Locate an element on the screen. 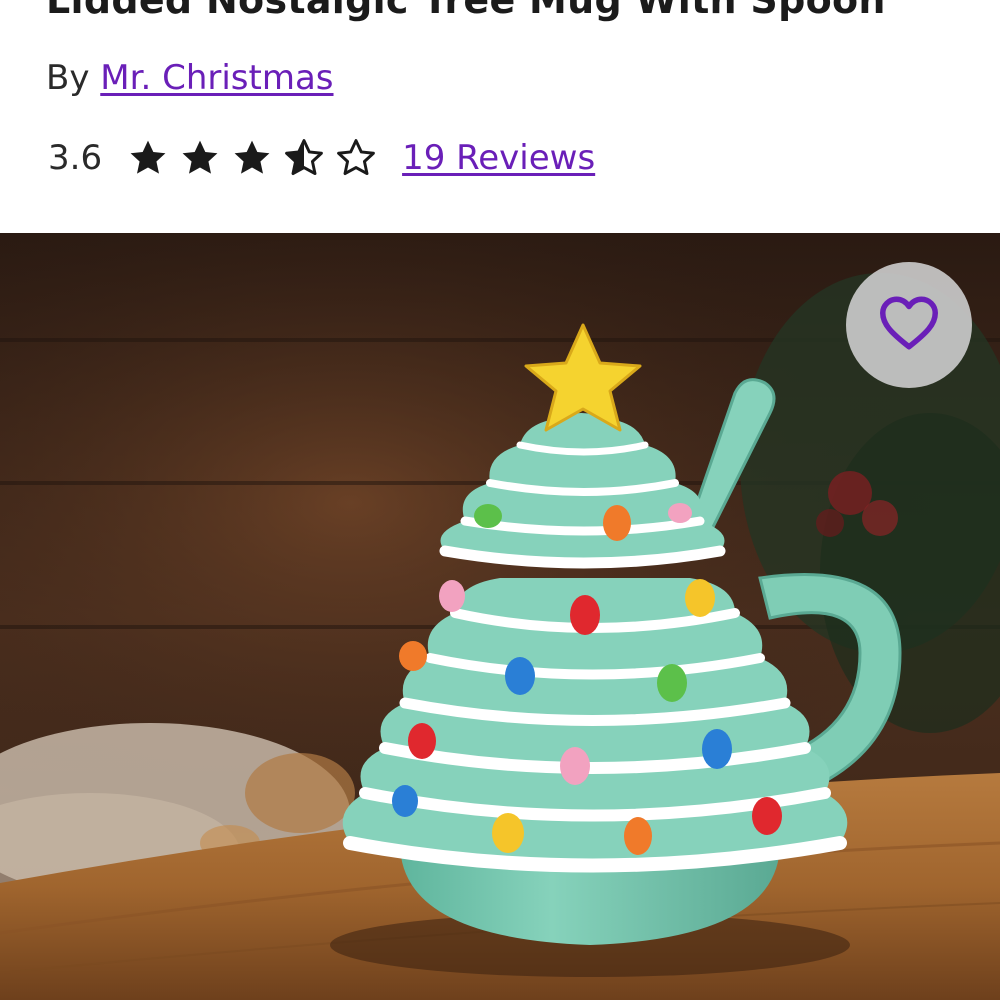 The image size is (1000, 1000). rating-value: 3.6 is located at coordinates (75, 158).